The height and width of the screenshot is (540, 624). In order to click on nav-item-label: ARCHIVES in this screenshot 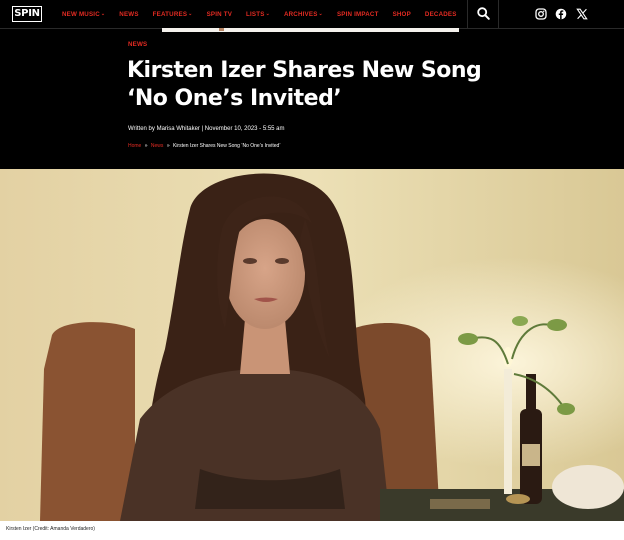, I will do `click(300, 14)`.